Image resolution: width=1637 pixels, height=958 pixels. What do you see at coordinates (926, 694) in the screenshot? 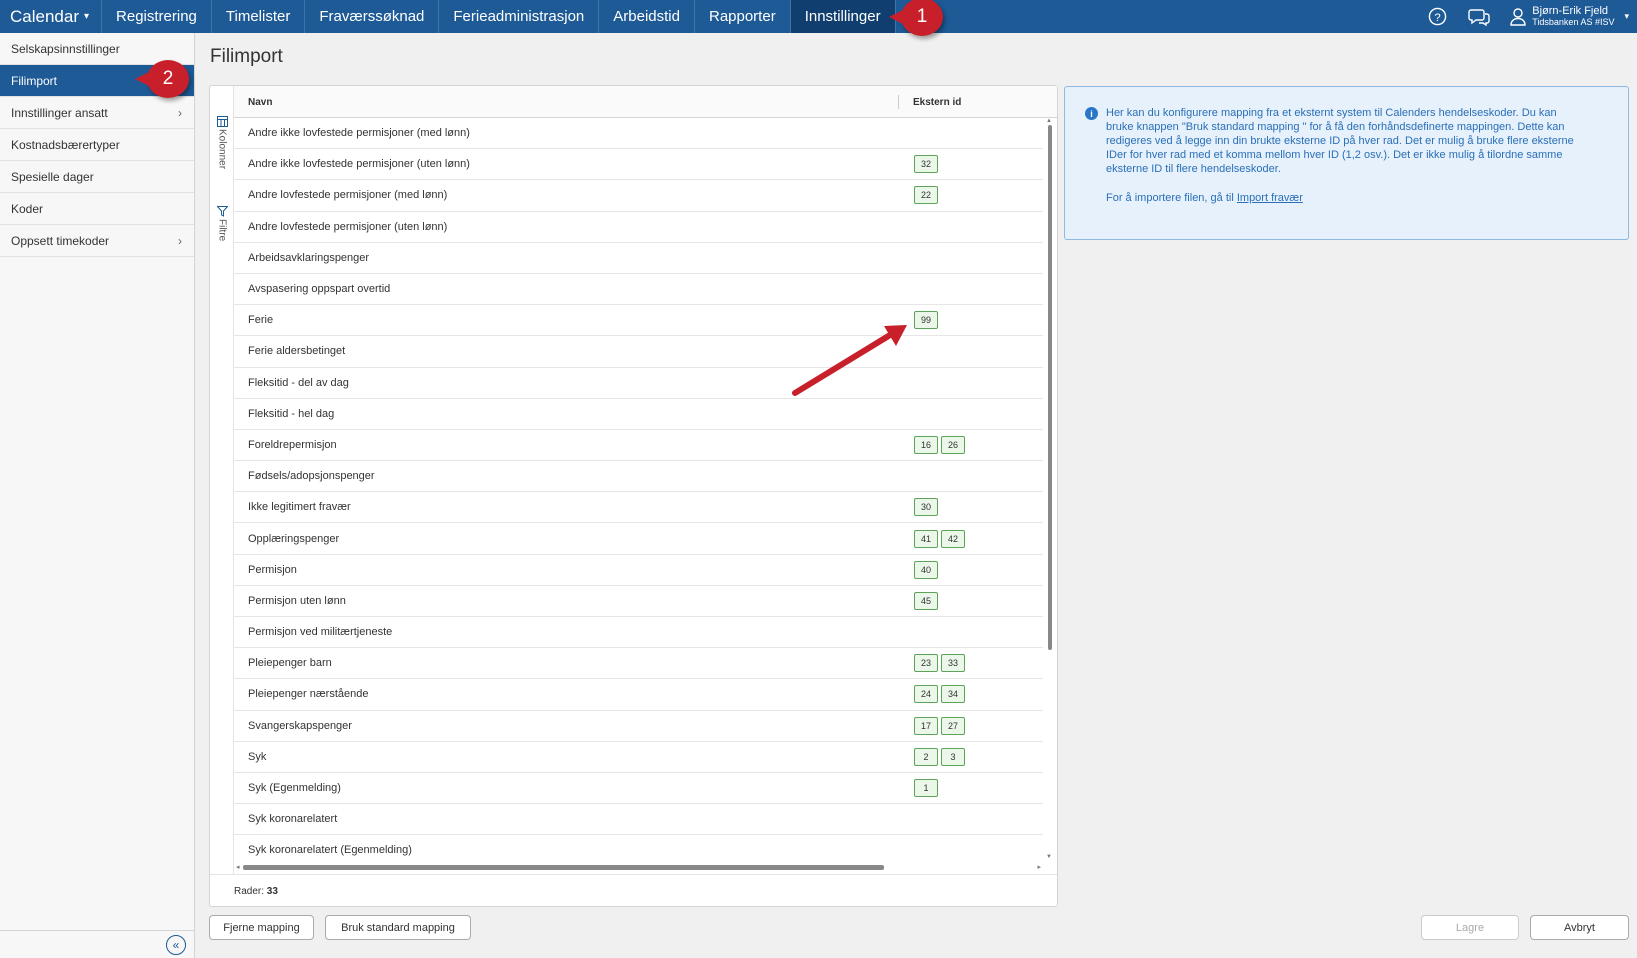
I see `external-id-badge: 24` at bounding box center [926, 694].